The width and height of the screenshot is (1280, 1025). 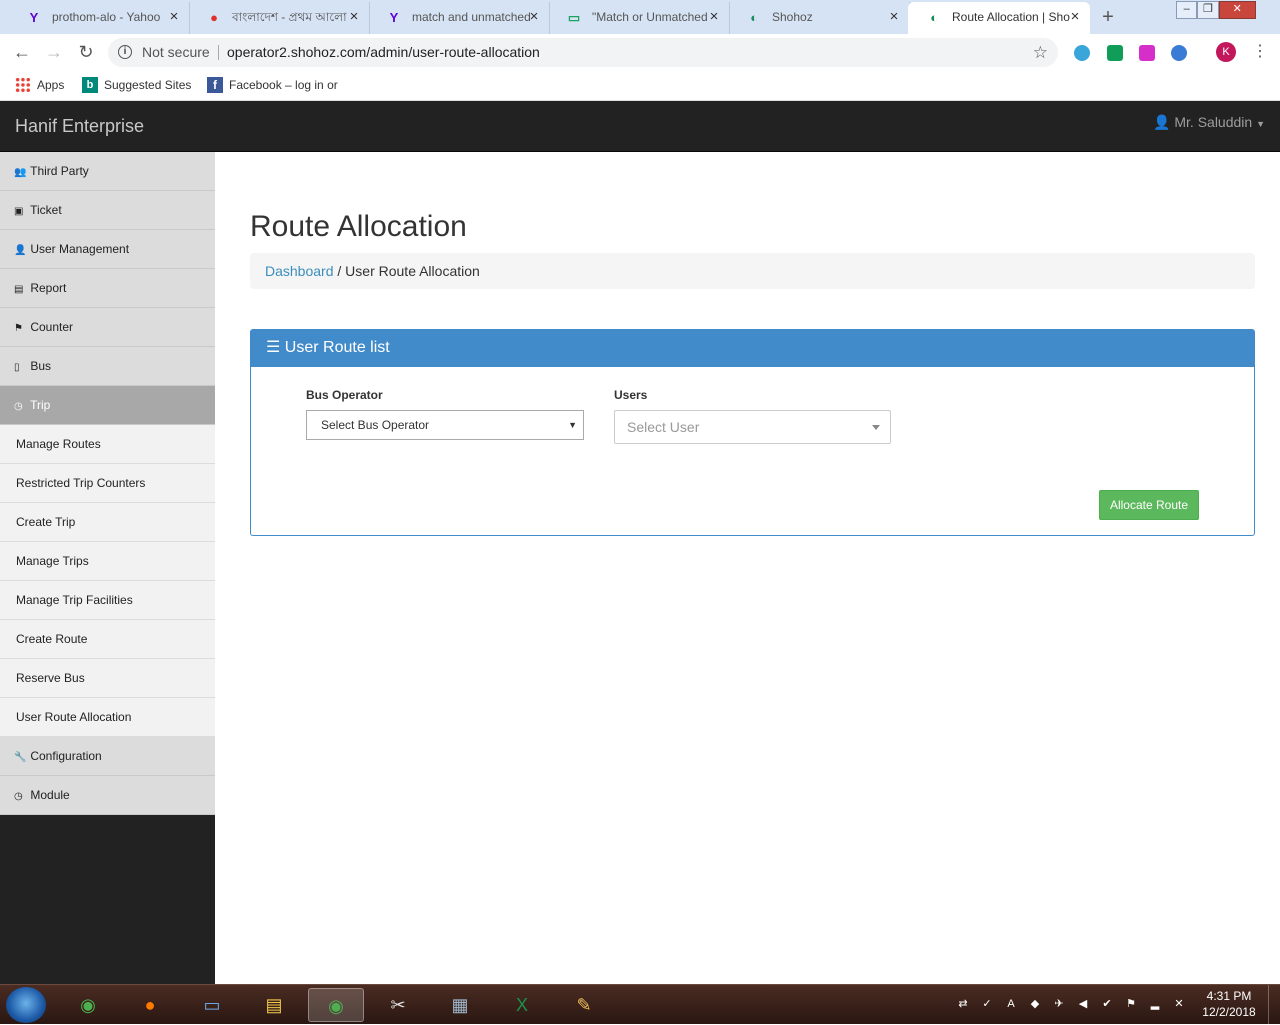 I want to click on sidebar-item-ticket: ▣ Ticket, so click(x=107, y=210).